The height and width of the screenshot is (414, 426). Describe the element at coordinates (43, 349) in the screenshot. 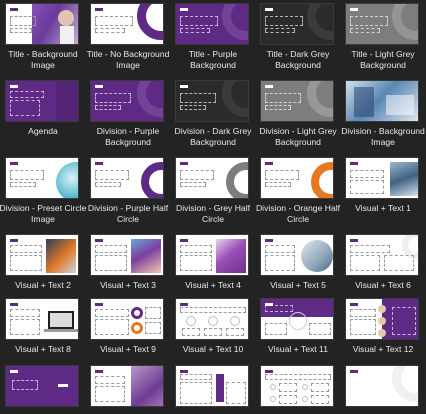

I see `layout-label: Visual + Text 8` at that location.